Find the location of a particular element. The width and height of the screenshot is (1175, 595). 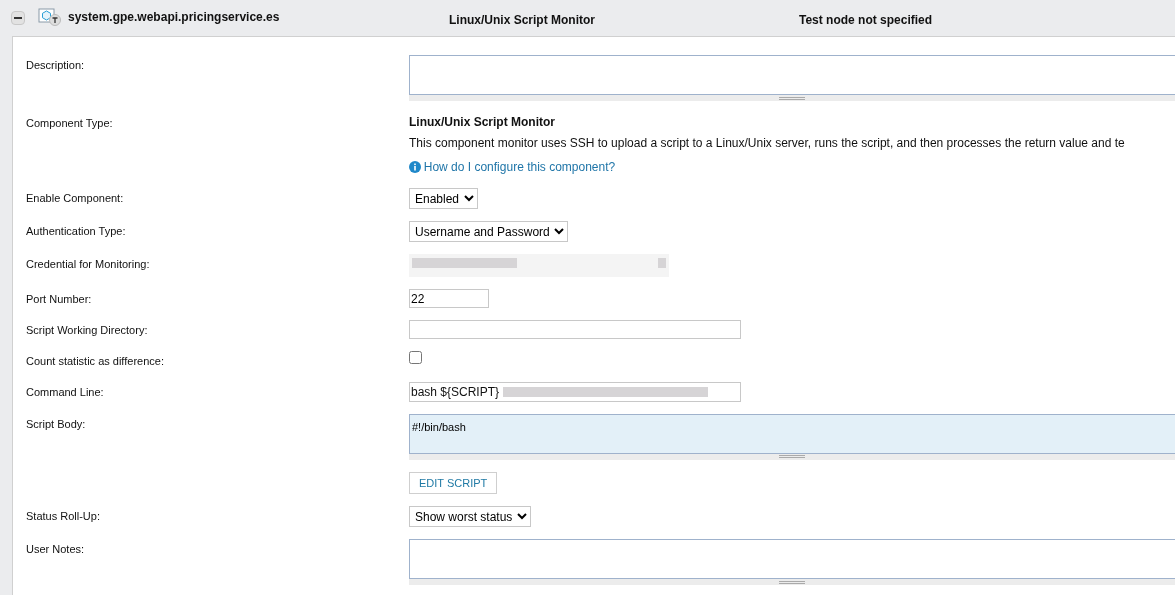

help-link: How do I configure this component? is located at coordinates (519, 167).